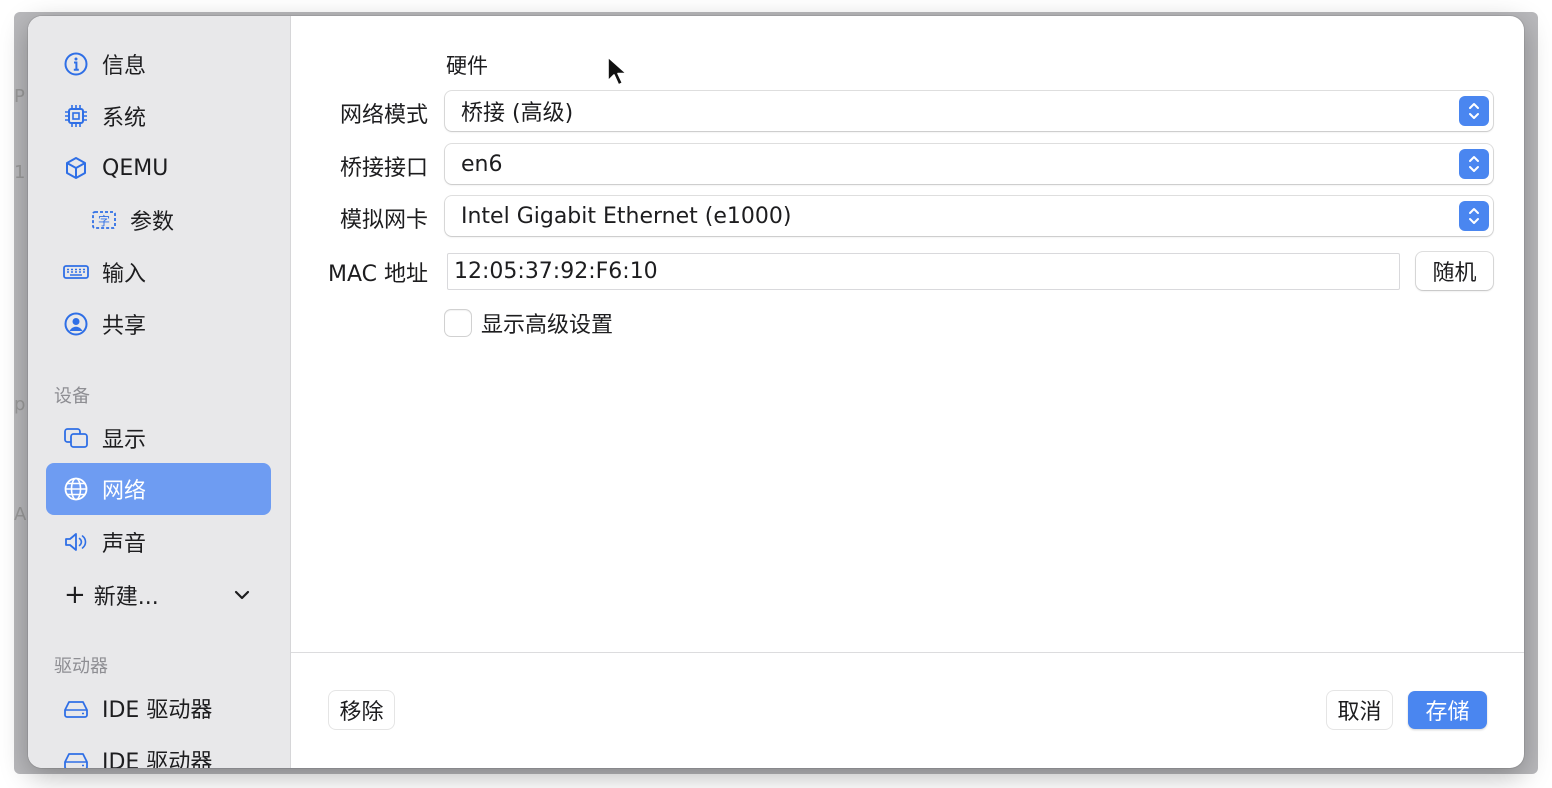 The width and height of the screenshot is (1552, 788). What do you see at coordinates (378, 274) in the screenshot?
I see `mac-address-label: MAC 地址` at bounding box center [378, 274].